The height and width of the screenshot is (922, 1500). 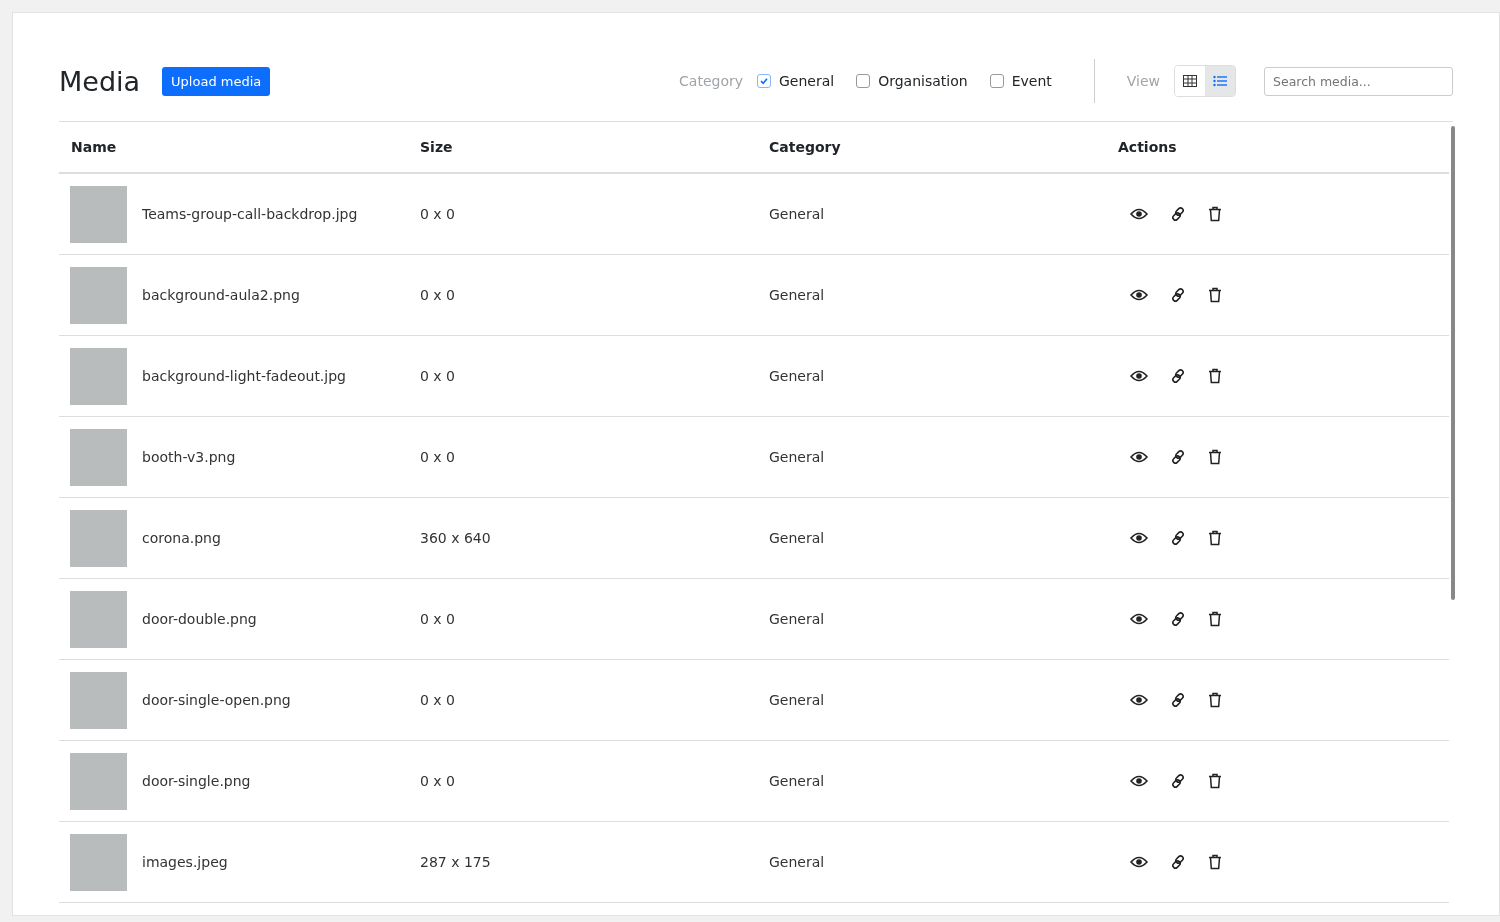 I want to click on category-label: Category, so click(x=711, y=81).